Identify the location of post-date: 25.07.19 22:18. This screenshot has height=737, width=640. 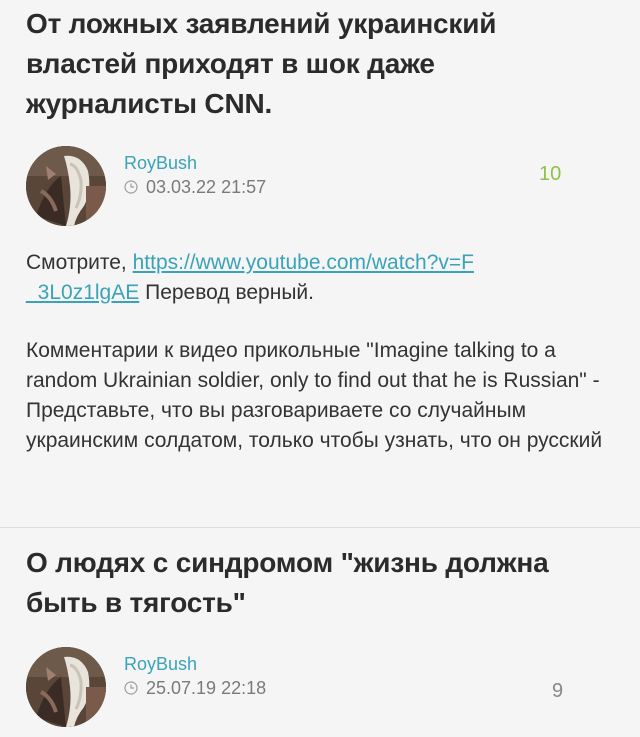
(195, 688).